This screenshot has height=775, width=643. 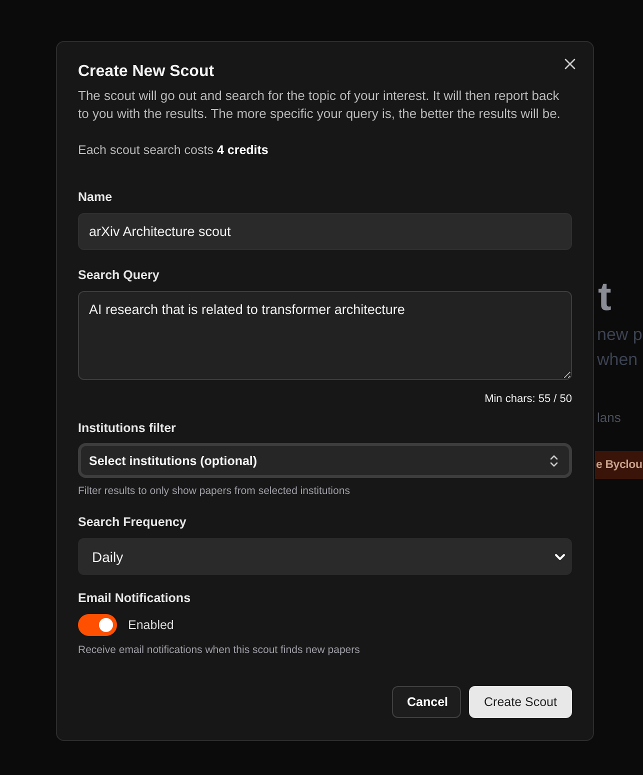 I want to click on field-label: Email Notifications, so click(x=135, y=598).